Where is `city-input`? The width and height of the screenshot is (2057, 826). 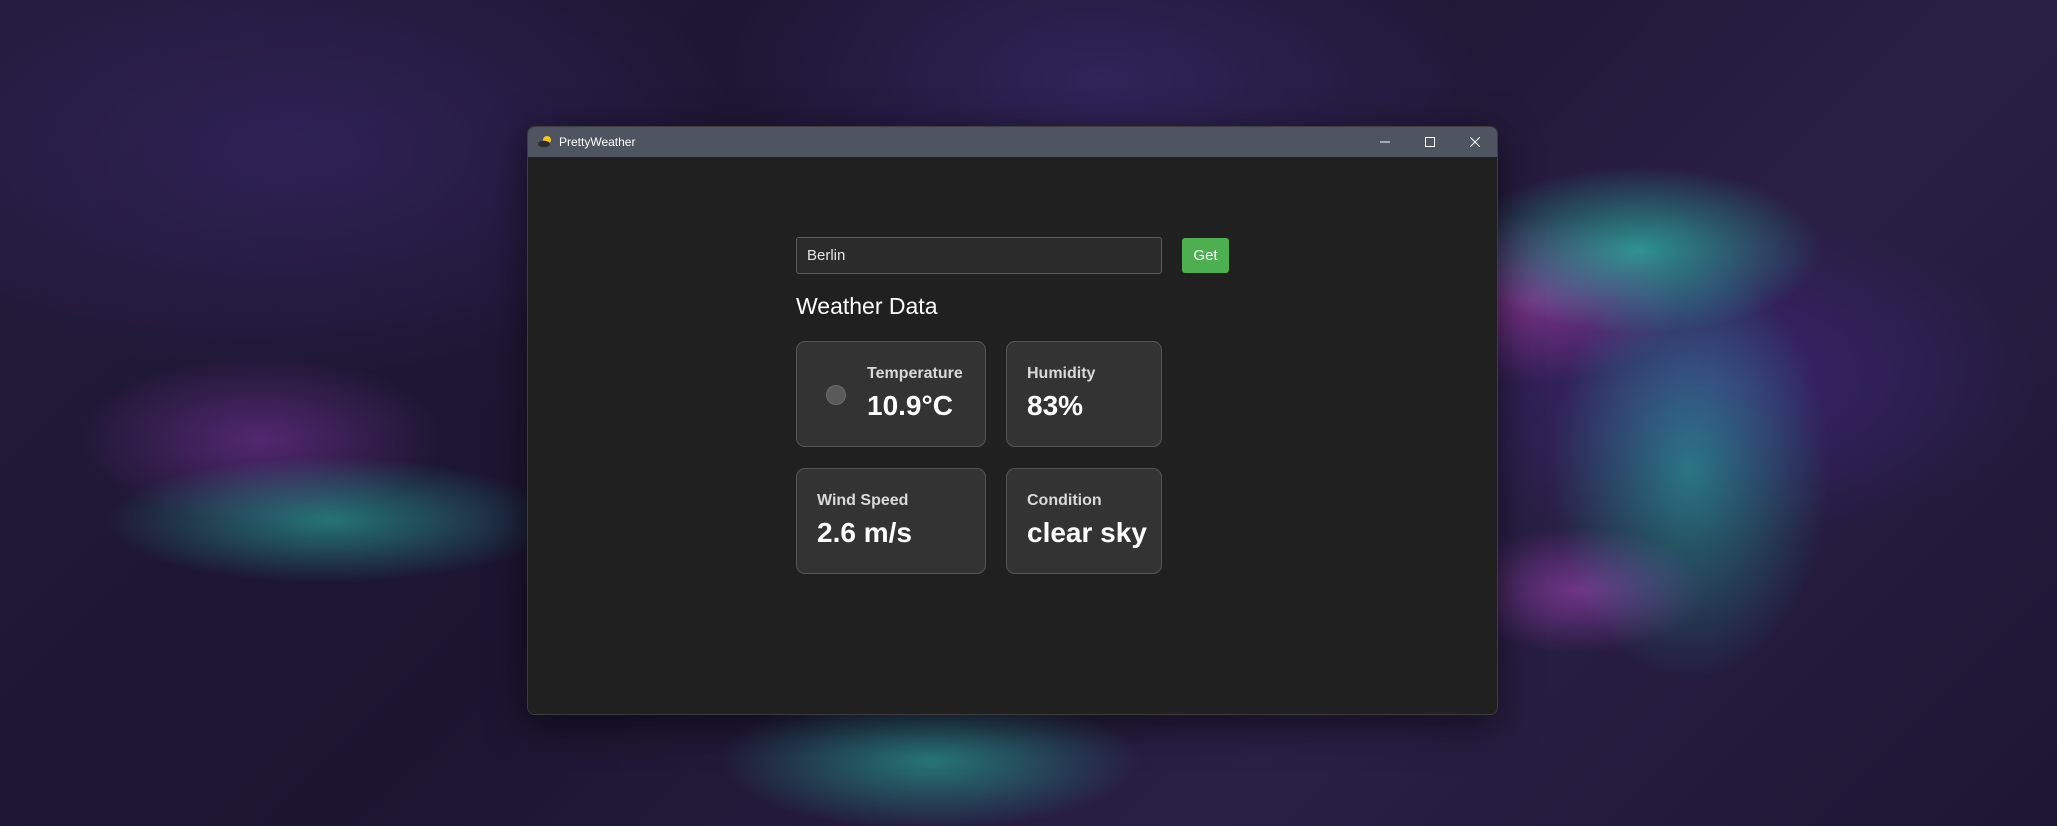
city-input is located at coordinates (979, 255).